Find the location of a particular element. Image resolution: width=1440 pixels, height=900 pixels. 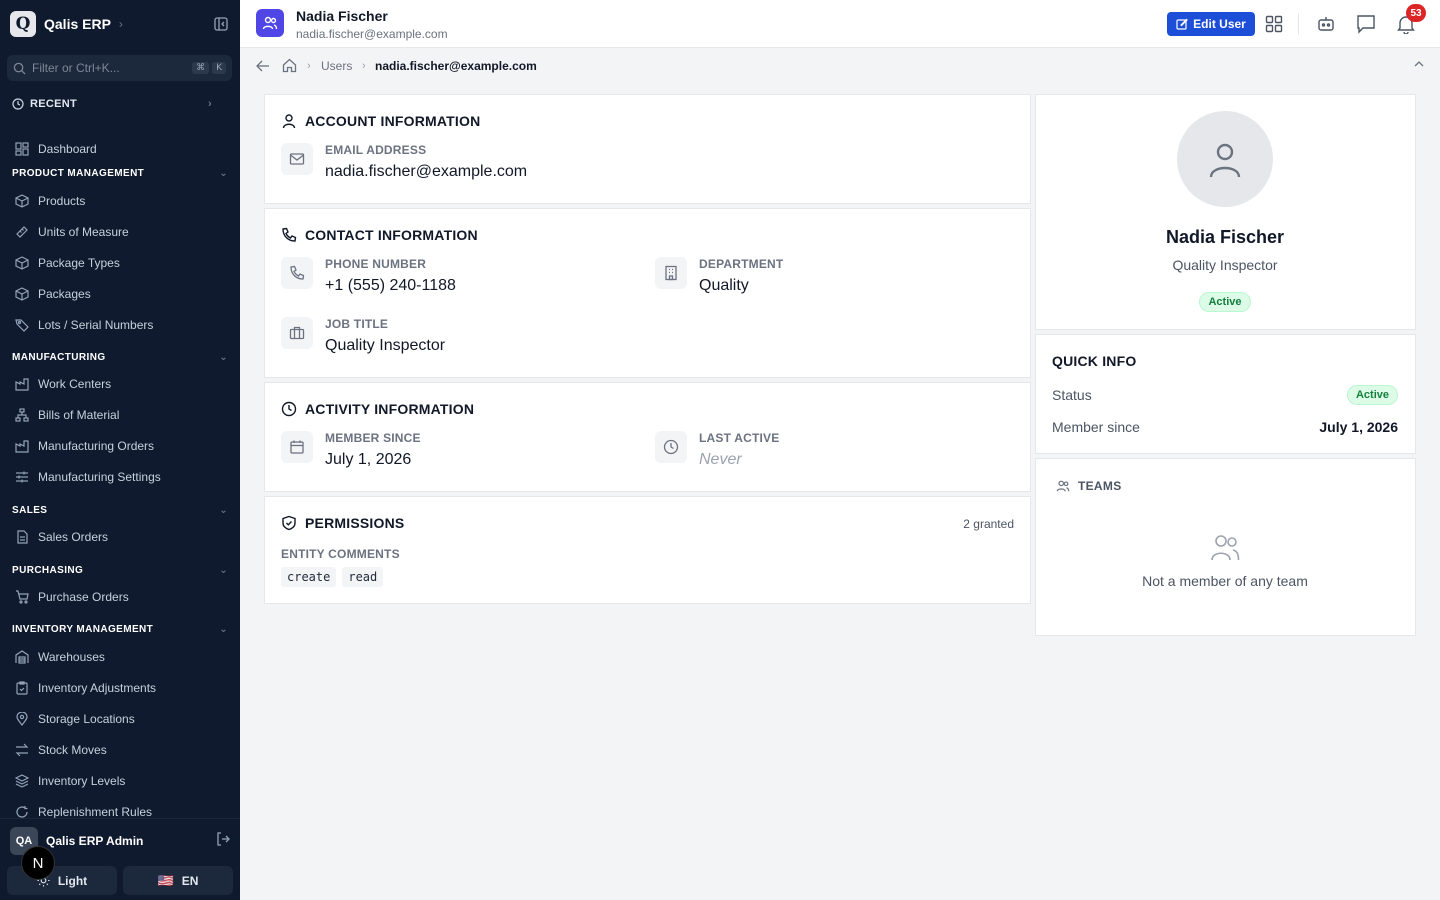

clipboard-icon is located at coordinates (22, 688).